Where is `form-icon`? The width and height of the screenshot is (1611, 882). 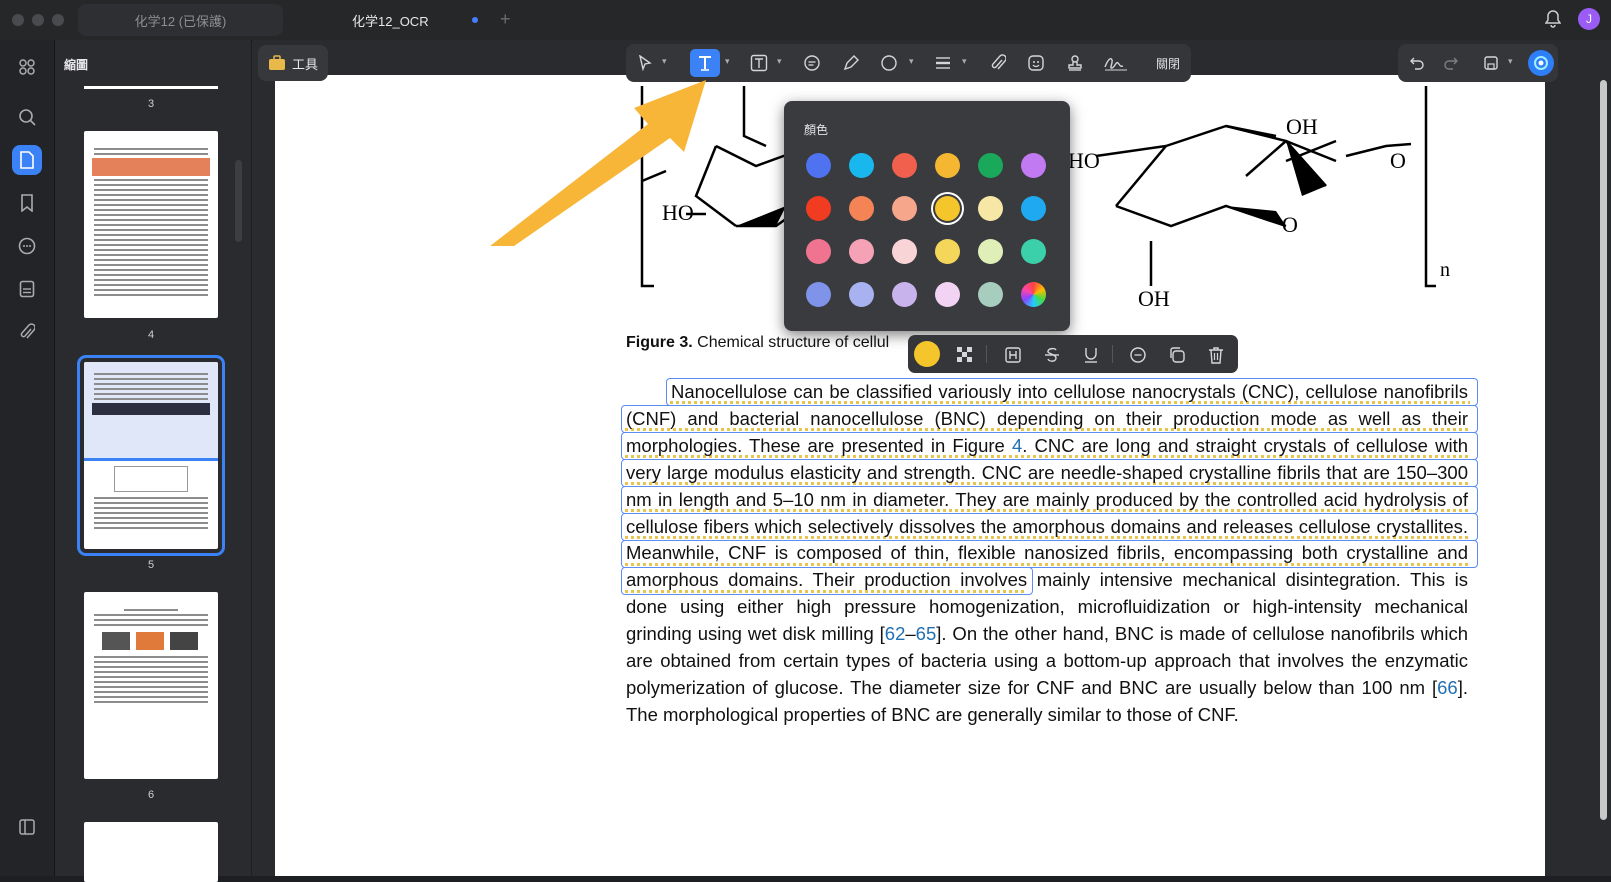 form-icon is located at coordinates (27, 289).